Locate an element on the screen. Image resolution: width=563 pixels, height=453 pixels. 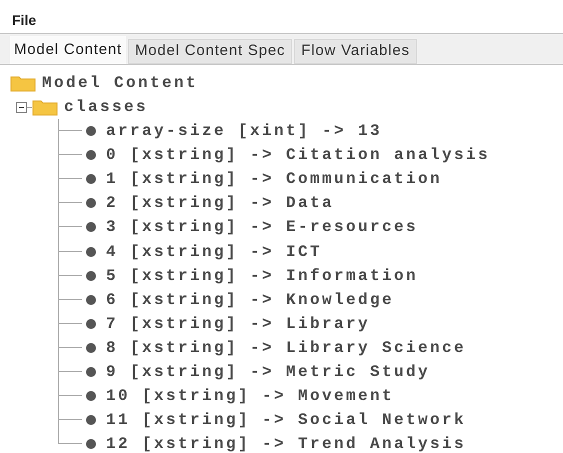
tree-leaf-label: 8 [xstring] -> Library Science is located at coordinates (286, 348).